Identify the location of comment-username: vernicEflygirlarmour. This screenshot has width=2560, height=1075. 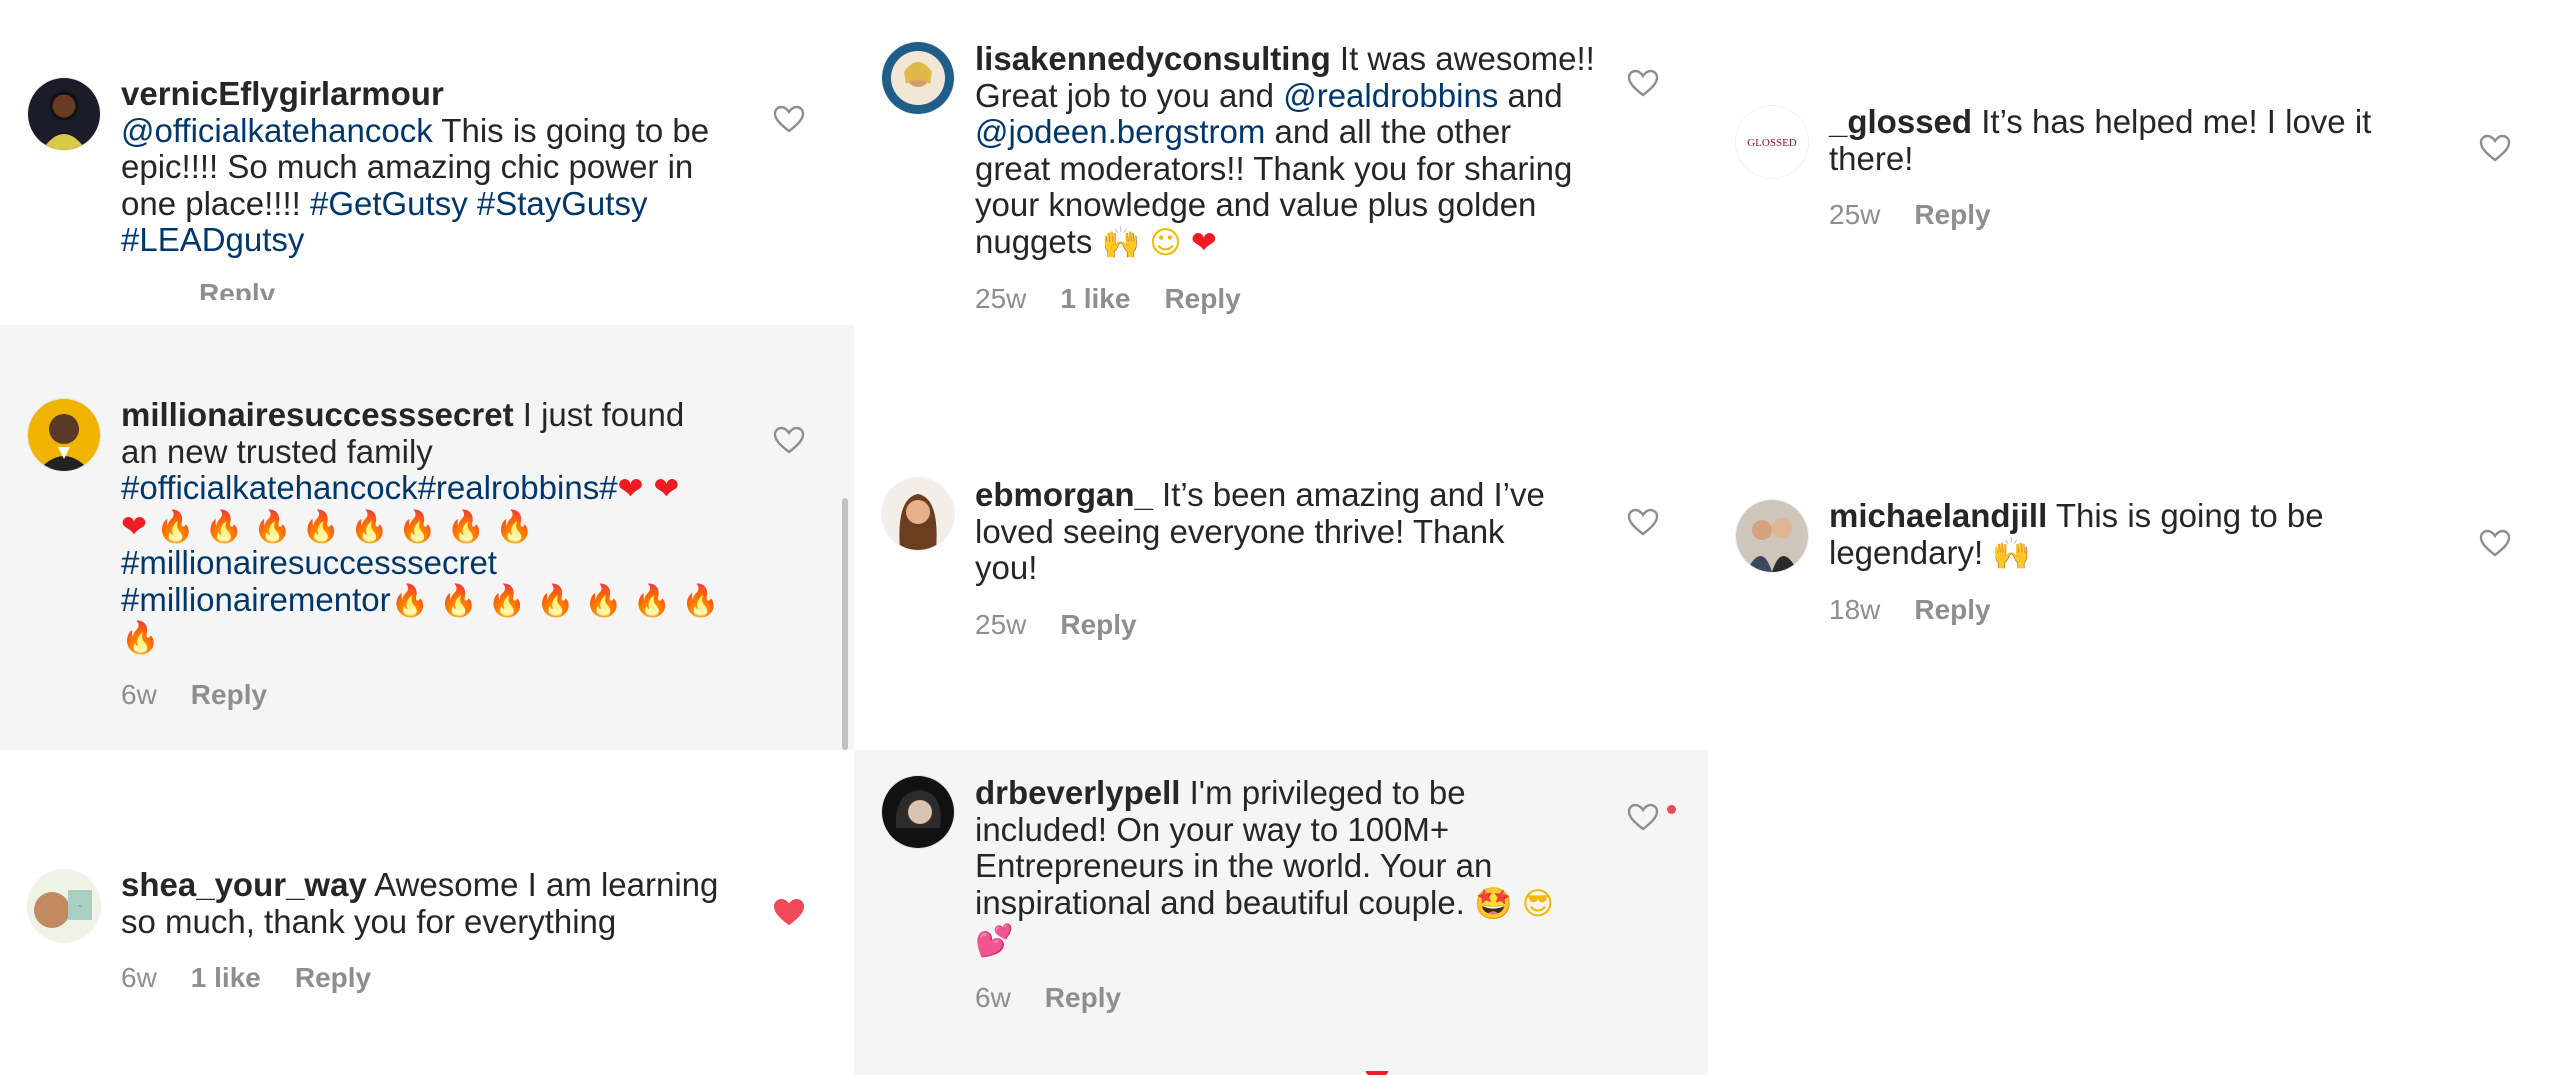
(282, 93).